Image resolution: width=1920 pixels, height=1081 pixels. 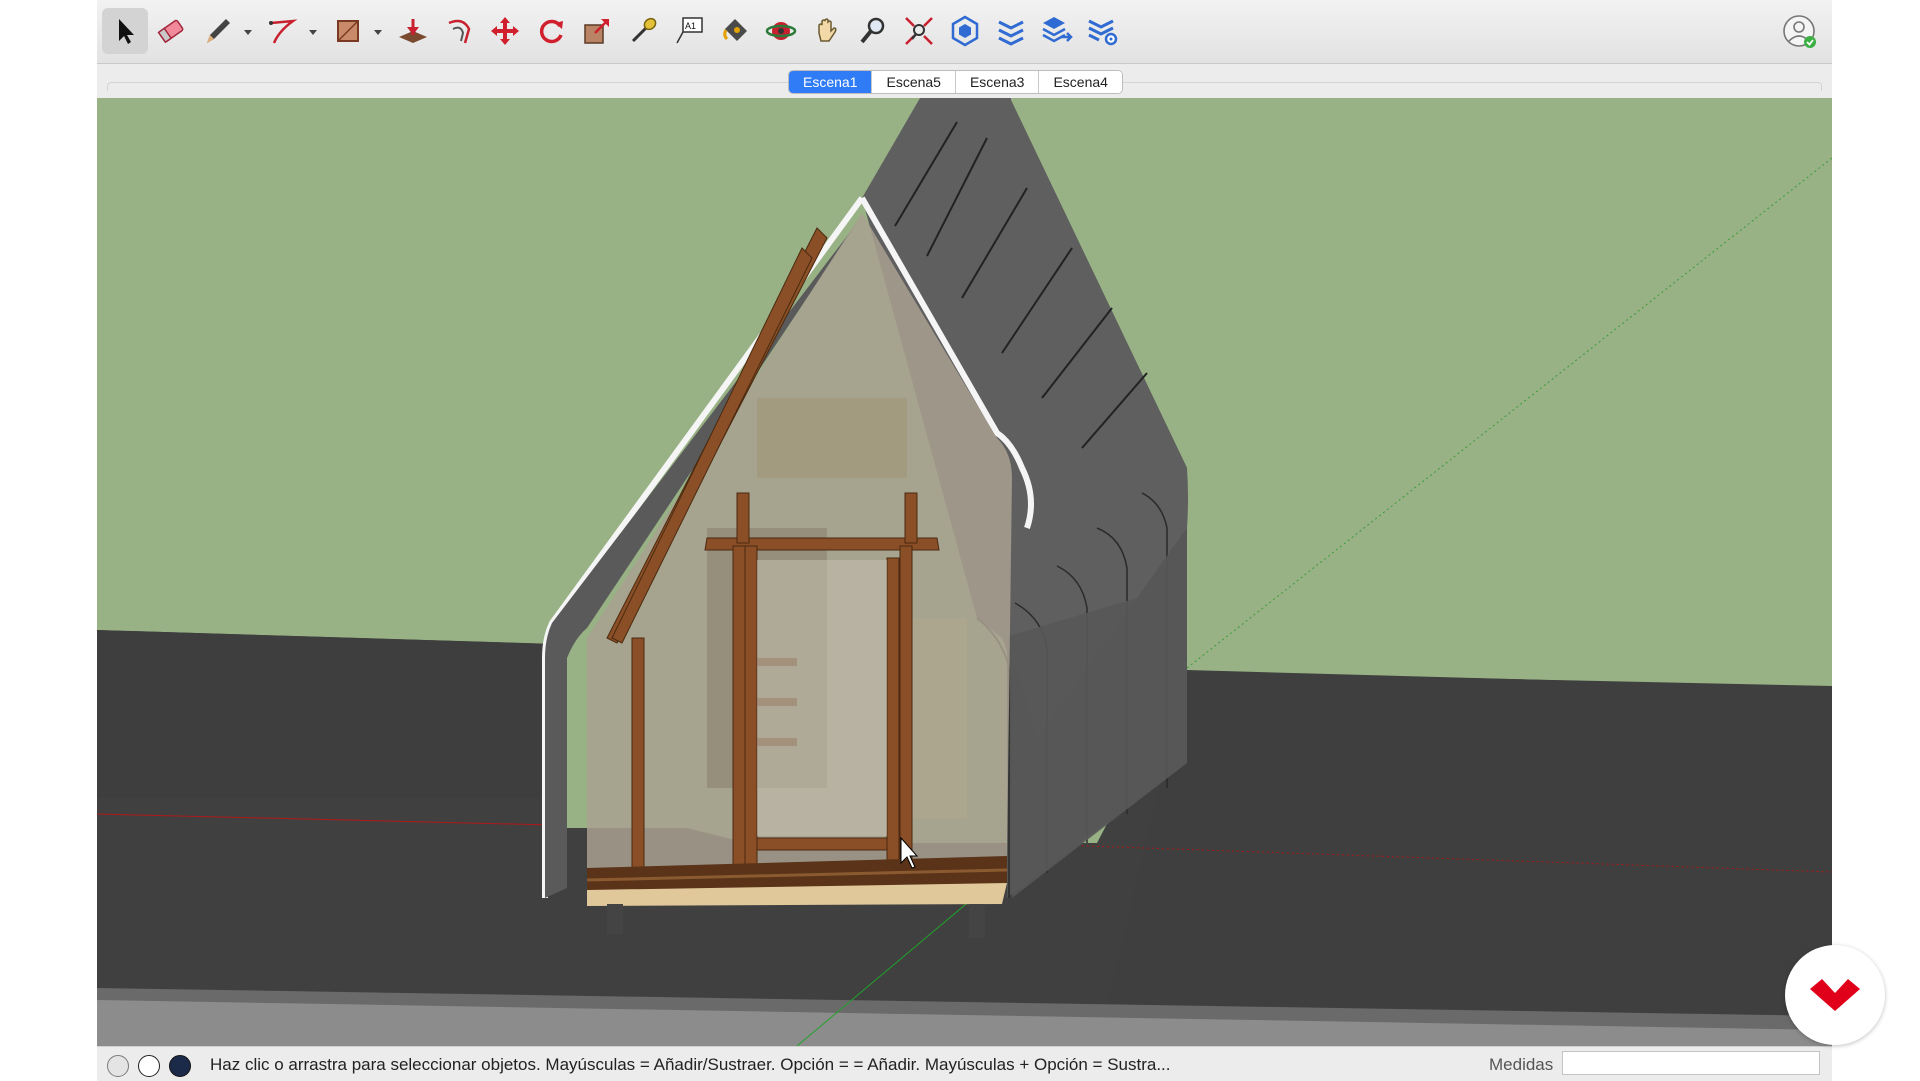 I want to click on svg-text: A1, so click(x=690, y=26).